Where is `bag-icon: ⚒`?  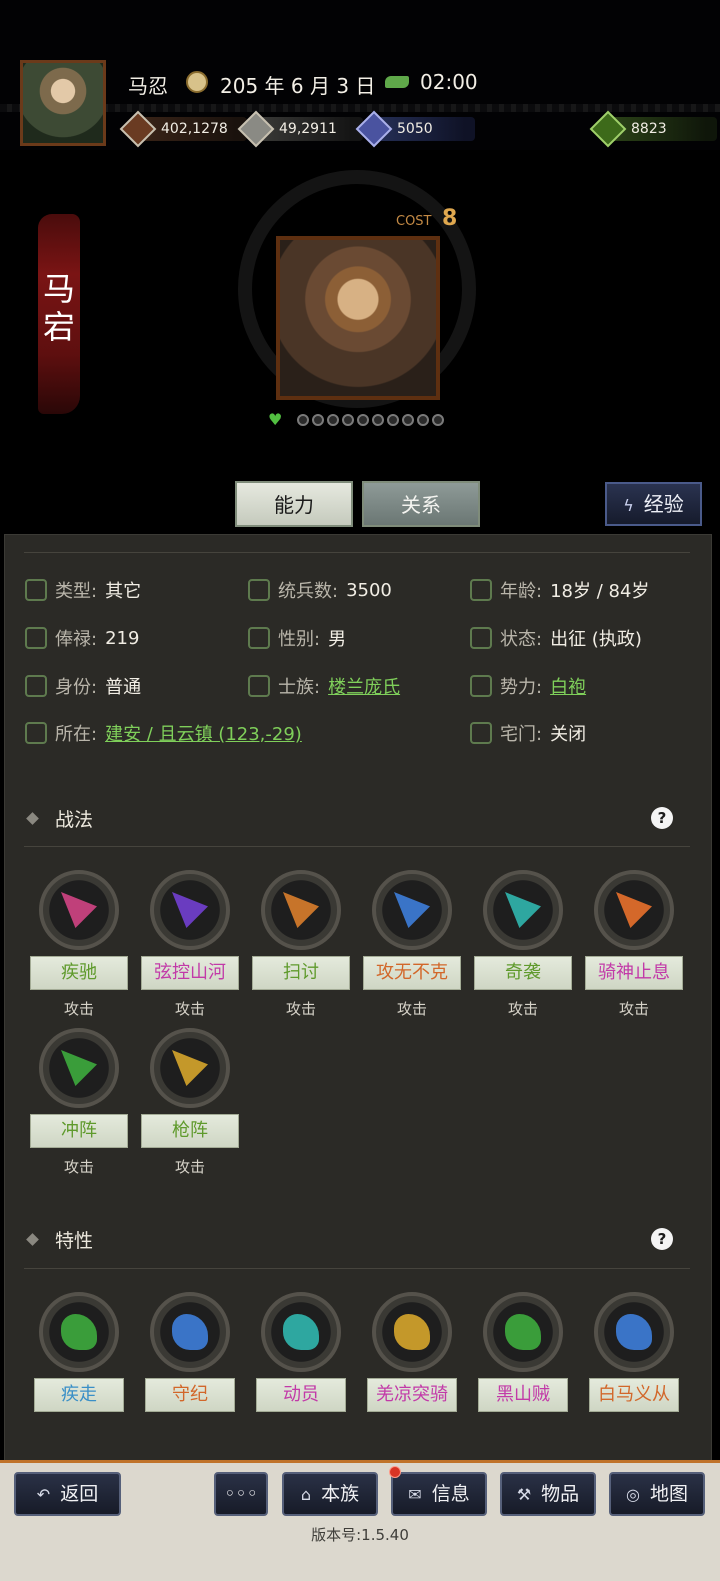
bag-icon: ⚒ is located at coordinates (524, 1494).